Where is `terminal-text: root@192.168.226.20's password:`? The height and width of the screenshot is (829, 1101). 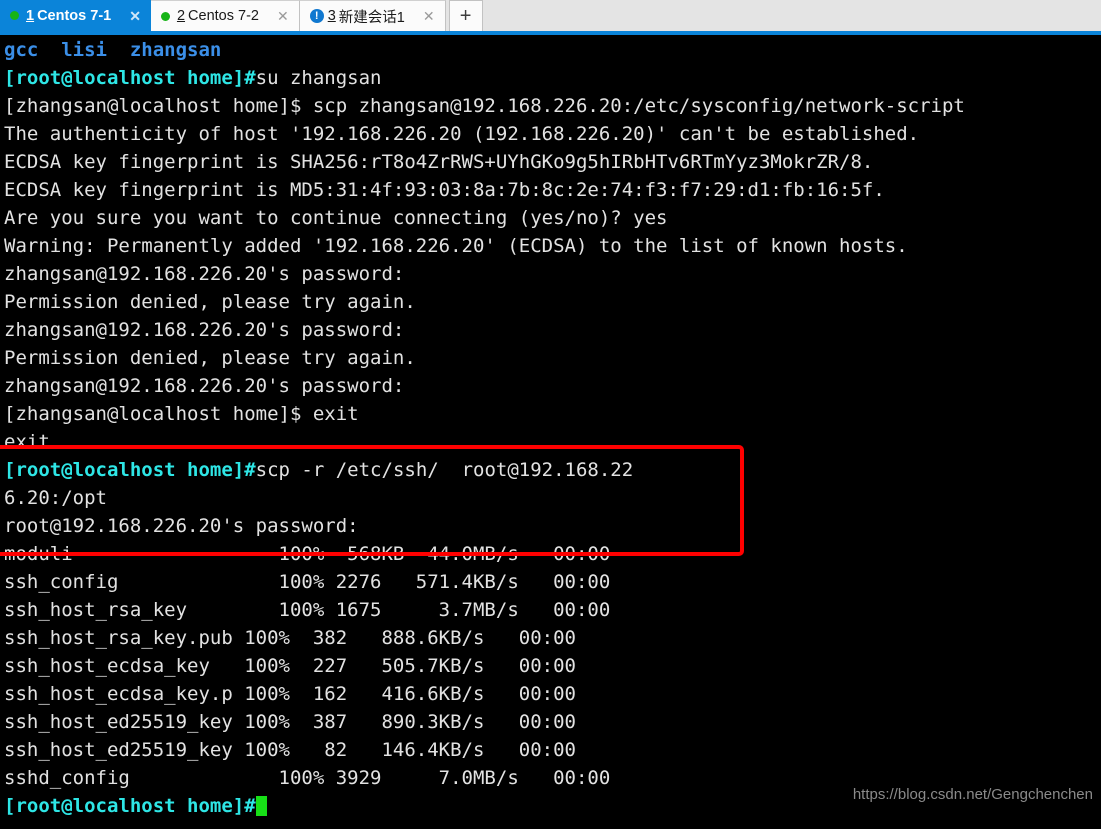 terminal-text: root@192.168.226.20's password: is located at coordinates (181, 526).